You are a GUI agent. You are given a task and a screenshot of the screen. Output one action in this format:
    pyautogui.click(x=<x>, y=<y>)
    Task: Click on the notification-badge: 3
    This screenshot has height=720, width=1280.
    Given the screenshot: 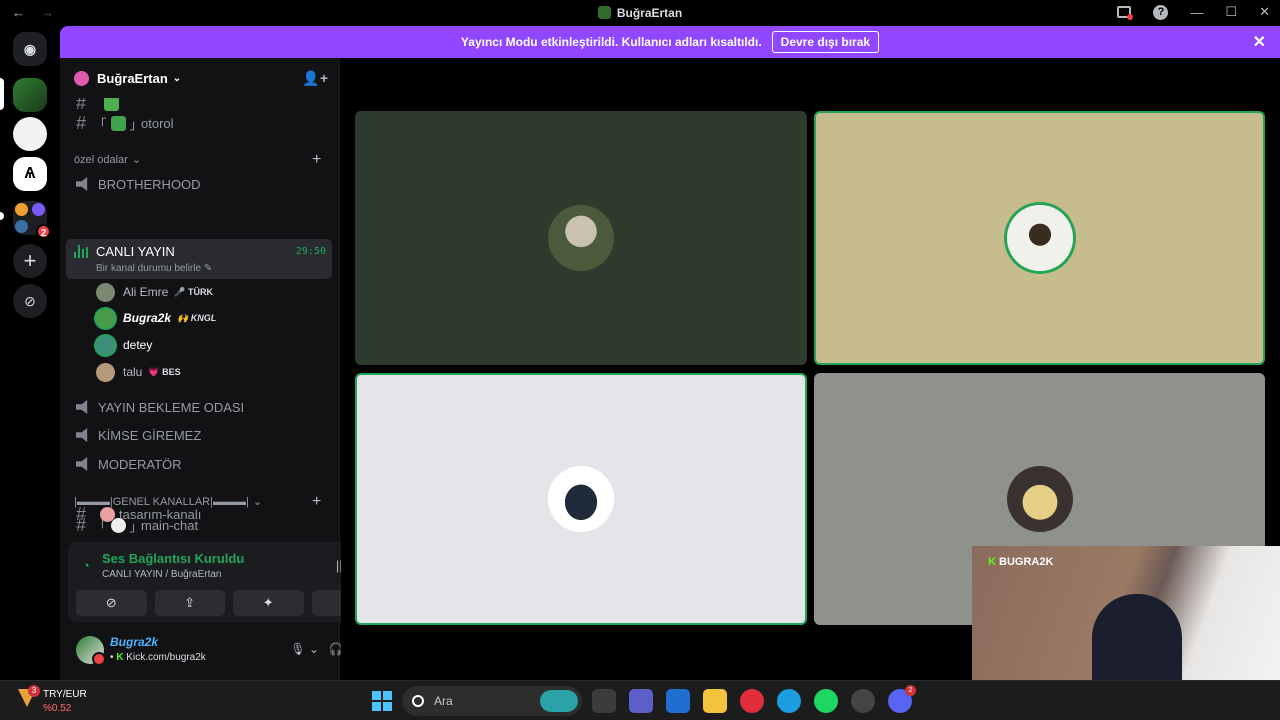 What is the action you would take?
    pyautogui.click(x=34, y=691)
    